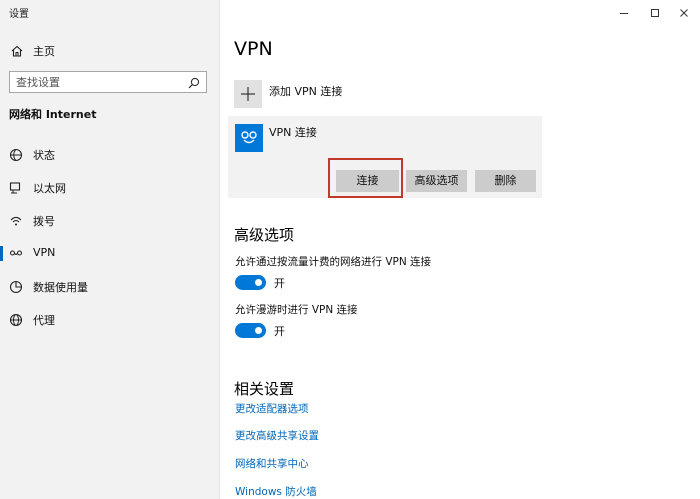 The width and height of the screenshot is (700, 499). What do you see at coordinates (109, 187) in the screenshot?
I see `sidebar-item-ethernet: 以太网` at bounding box center [109, 187].